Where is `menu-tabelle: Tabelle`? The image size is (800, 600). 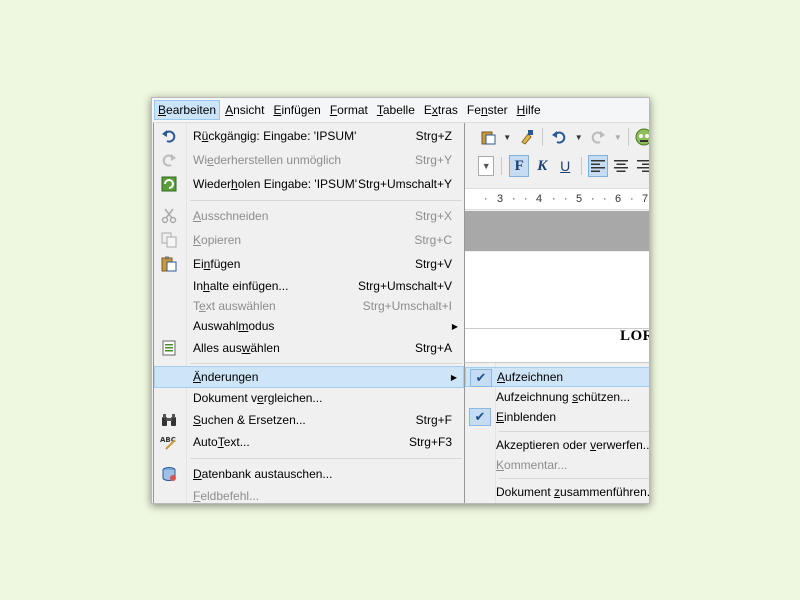 menu-tabelle: Tabelle is located at coordinates (396, 110).